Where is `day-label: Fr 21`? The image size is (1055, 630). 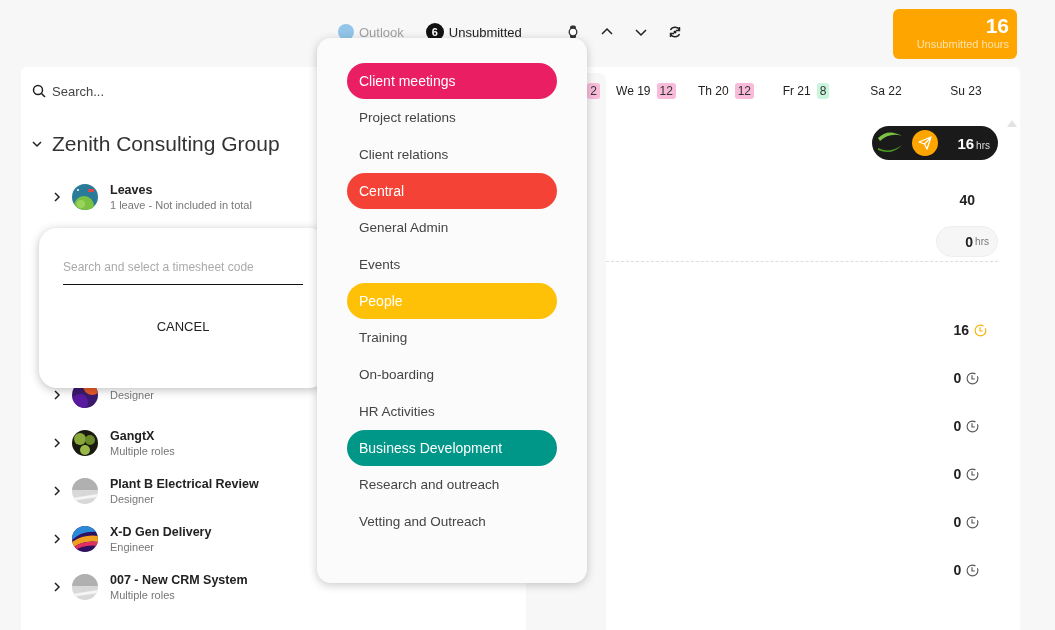 day-label: Fr 21 is located at coordinates (796, 91).